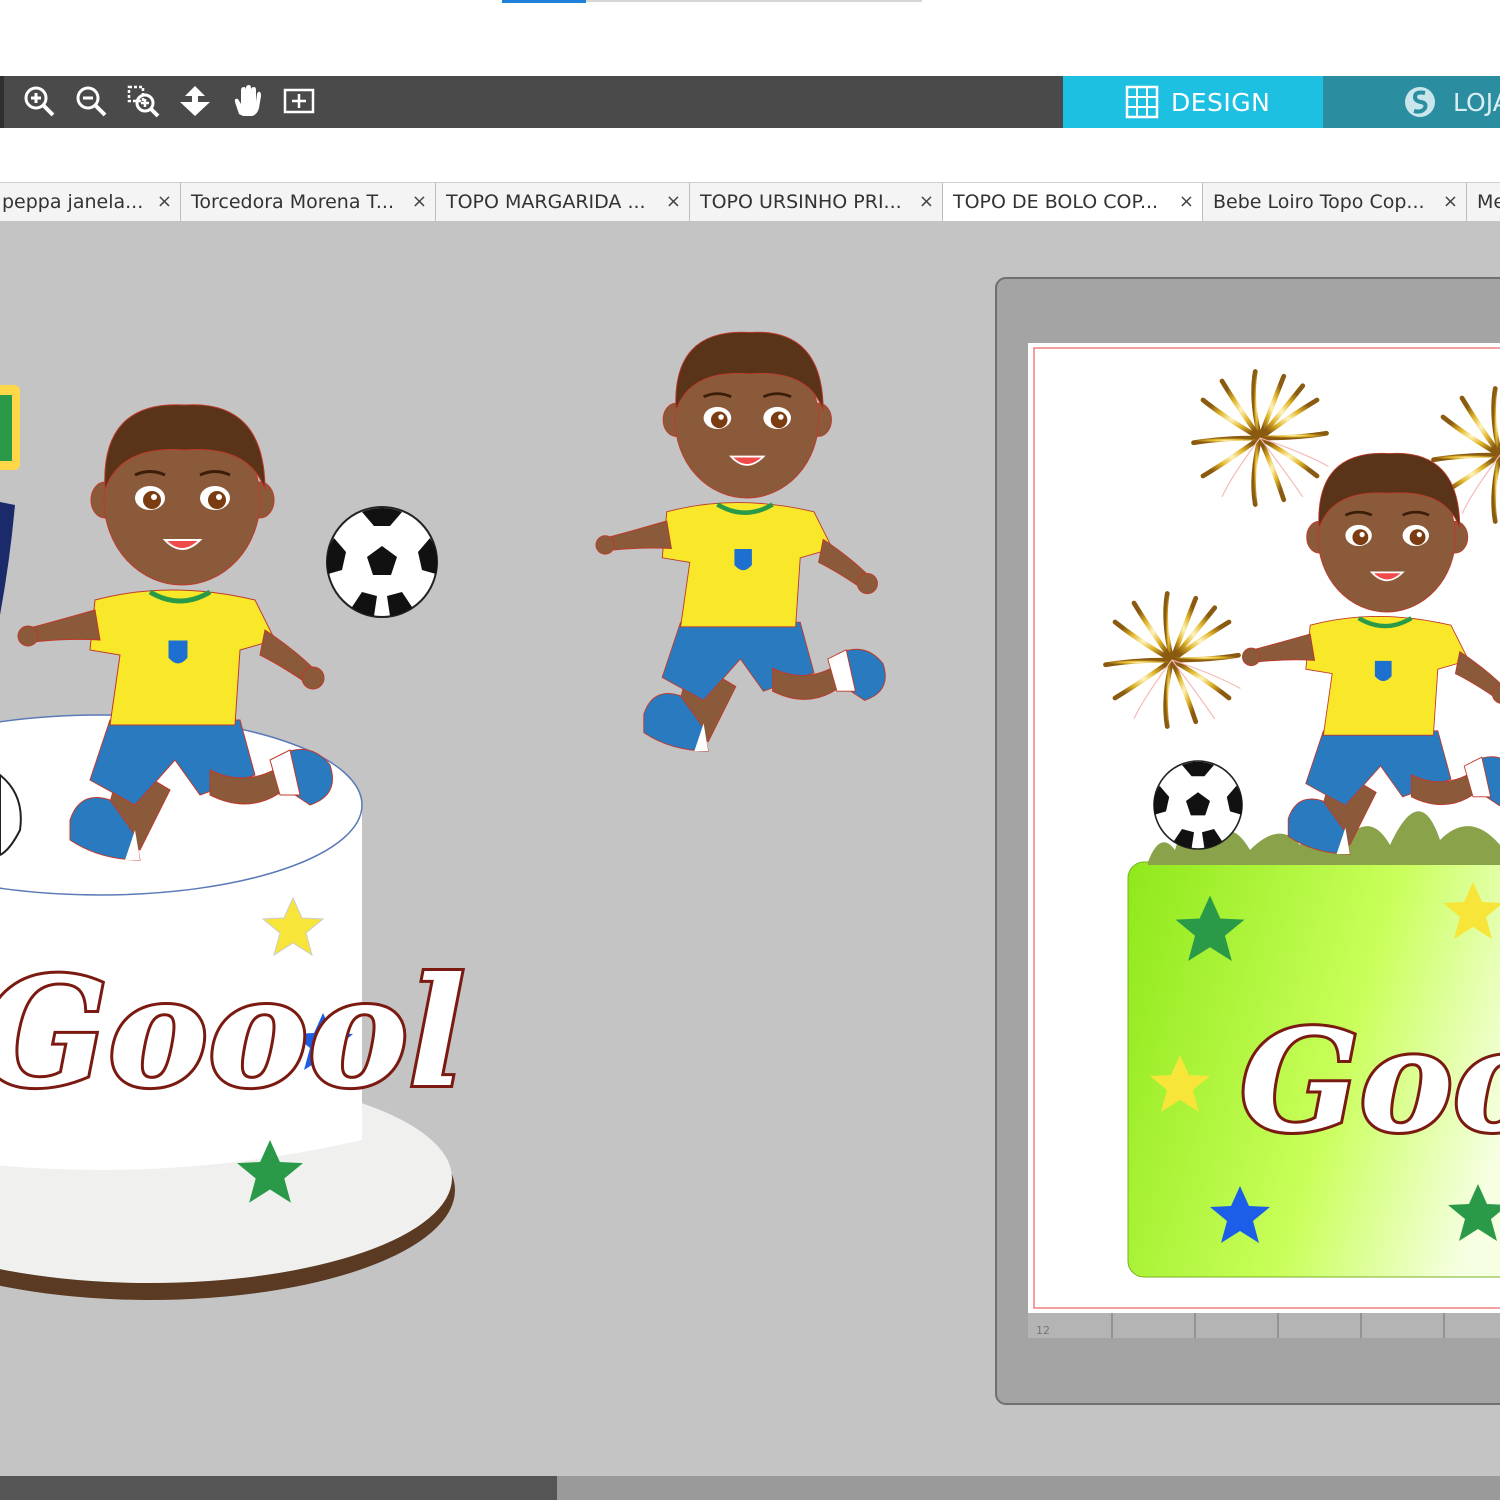  What do you see at coordinates (1221, 102) in the screenshot?
I see `design-label: DESIGN` at bounding box center [1221, 102].